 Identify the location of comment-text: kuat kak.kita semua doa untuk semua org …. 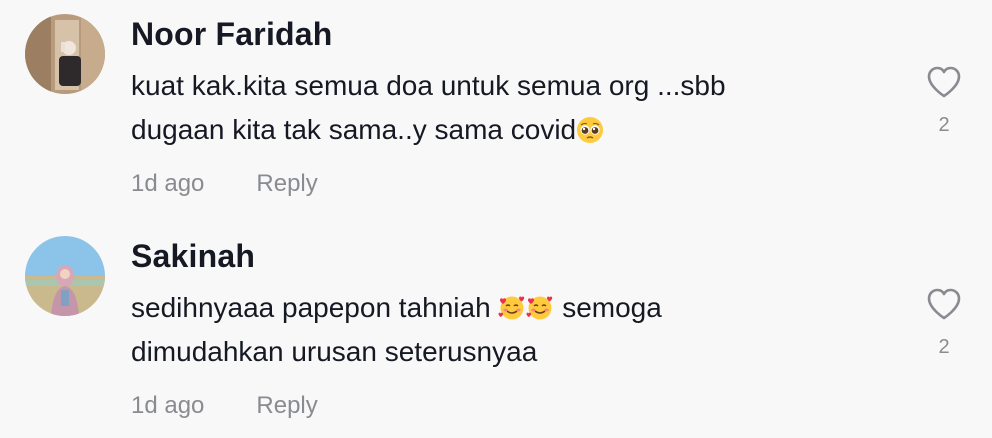
(491, 108).